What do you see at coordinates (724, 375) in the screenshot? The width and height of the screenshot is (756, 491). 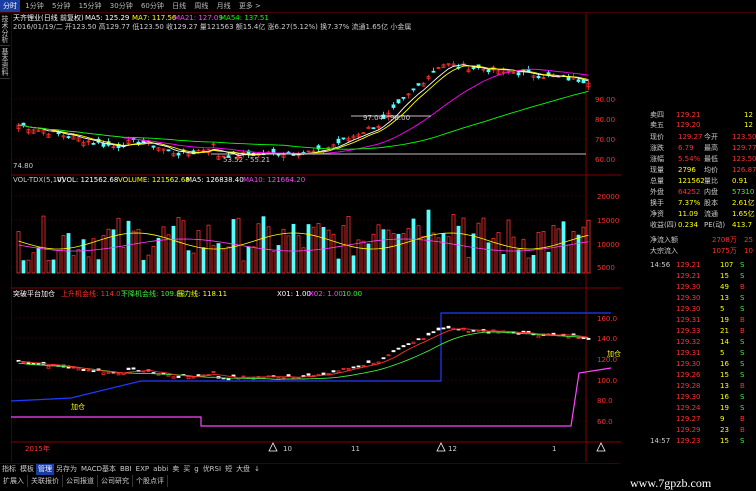 I see `tick-volume: 15` at bounding box center [724, 375].